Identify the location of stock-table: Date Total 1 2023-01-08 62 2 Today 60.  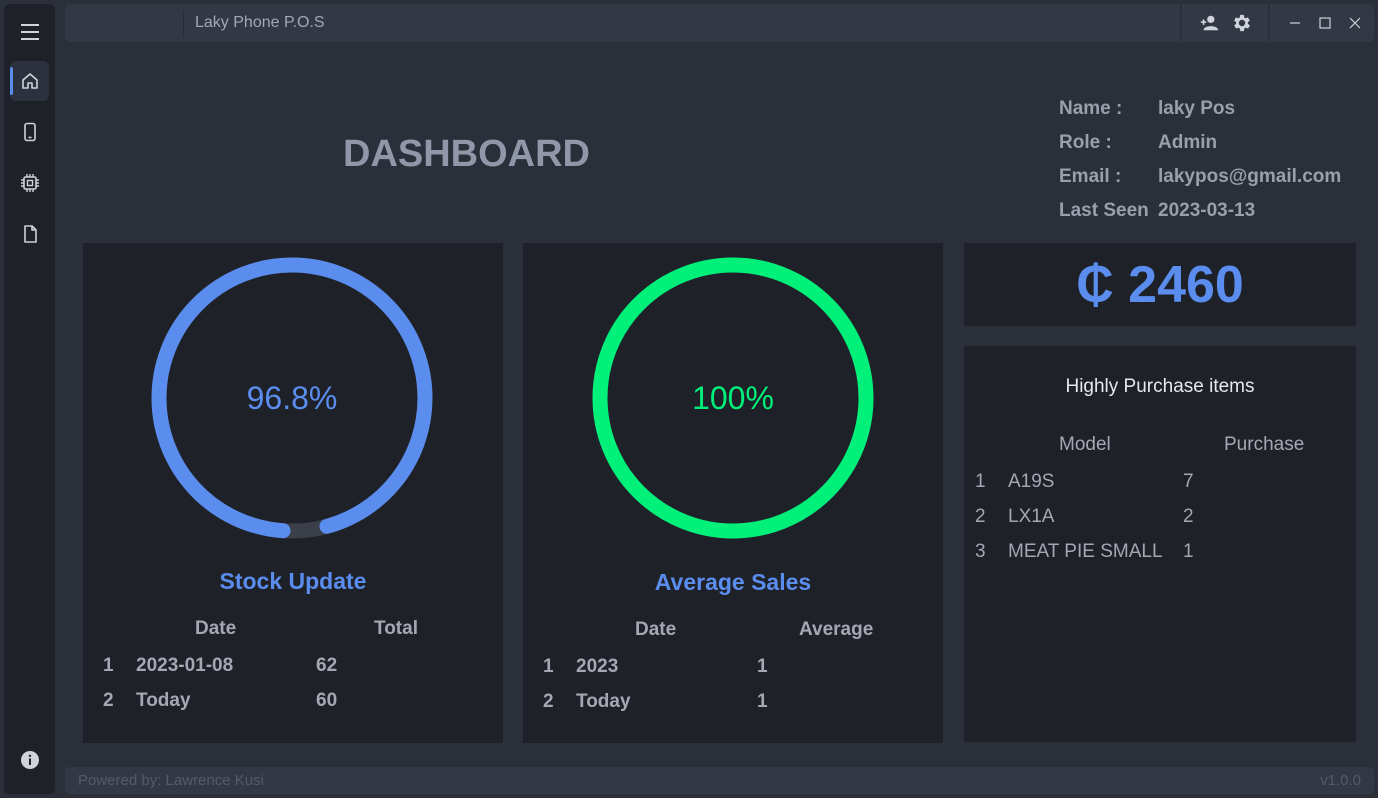
(293, 673).